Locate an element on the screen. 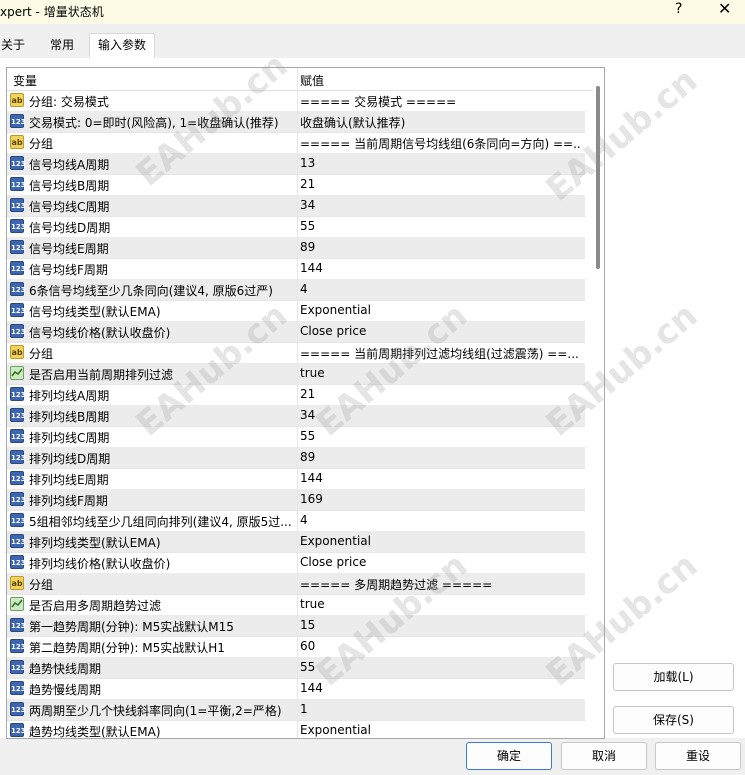 The height and width of the screenshot is (775, 745). tab-inputs: 输入参数 is located at coordinates (122, 46).